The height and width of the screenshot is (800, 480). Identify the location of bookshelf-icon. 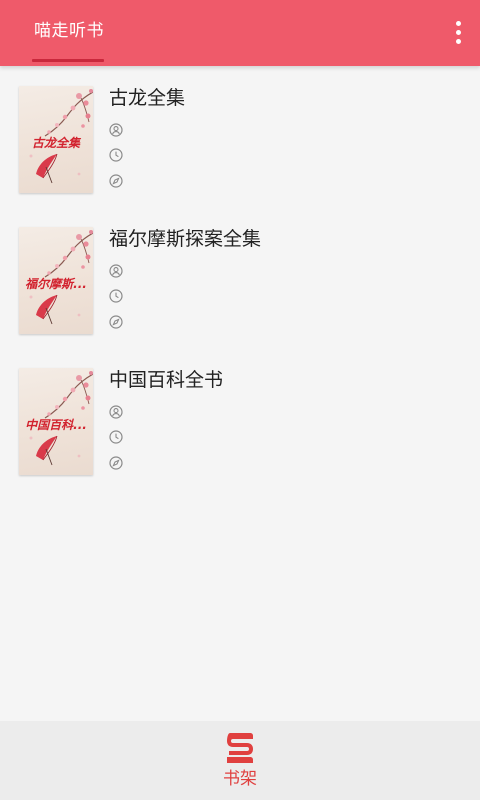
(240, 748).